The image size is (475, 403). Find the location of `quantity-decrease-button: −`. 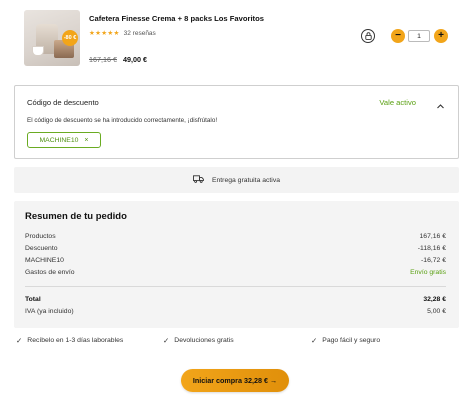

quantity-decrease-button: − is located at coordinates (398, 36).